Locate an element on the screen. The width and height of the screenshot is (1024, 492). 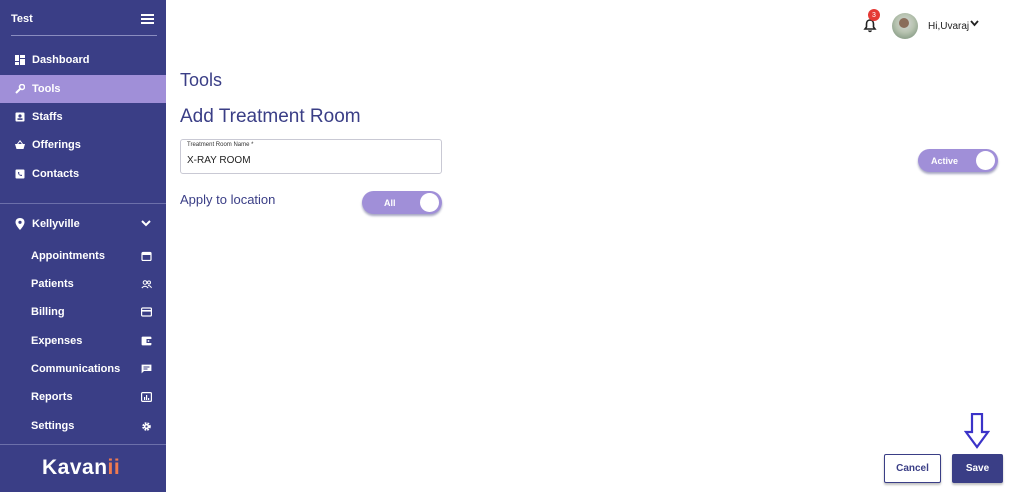
sidebar-item-staffs: Staffs is located at coordinates (83, 117).